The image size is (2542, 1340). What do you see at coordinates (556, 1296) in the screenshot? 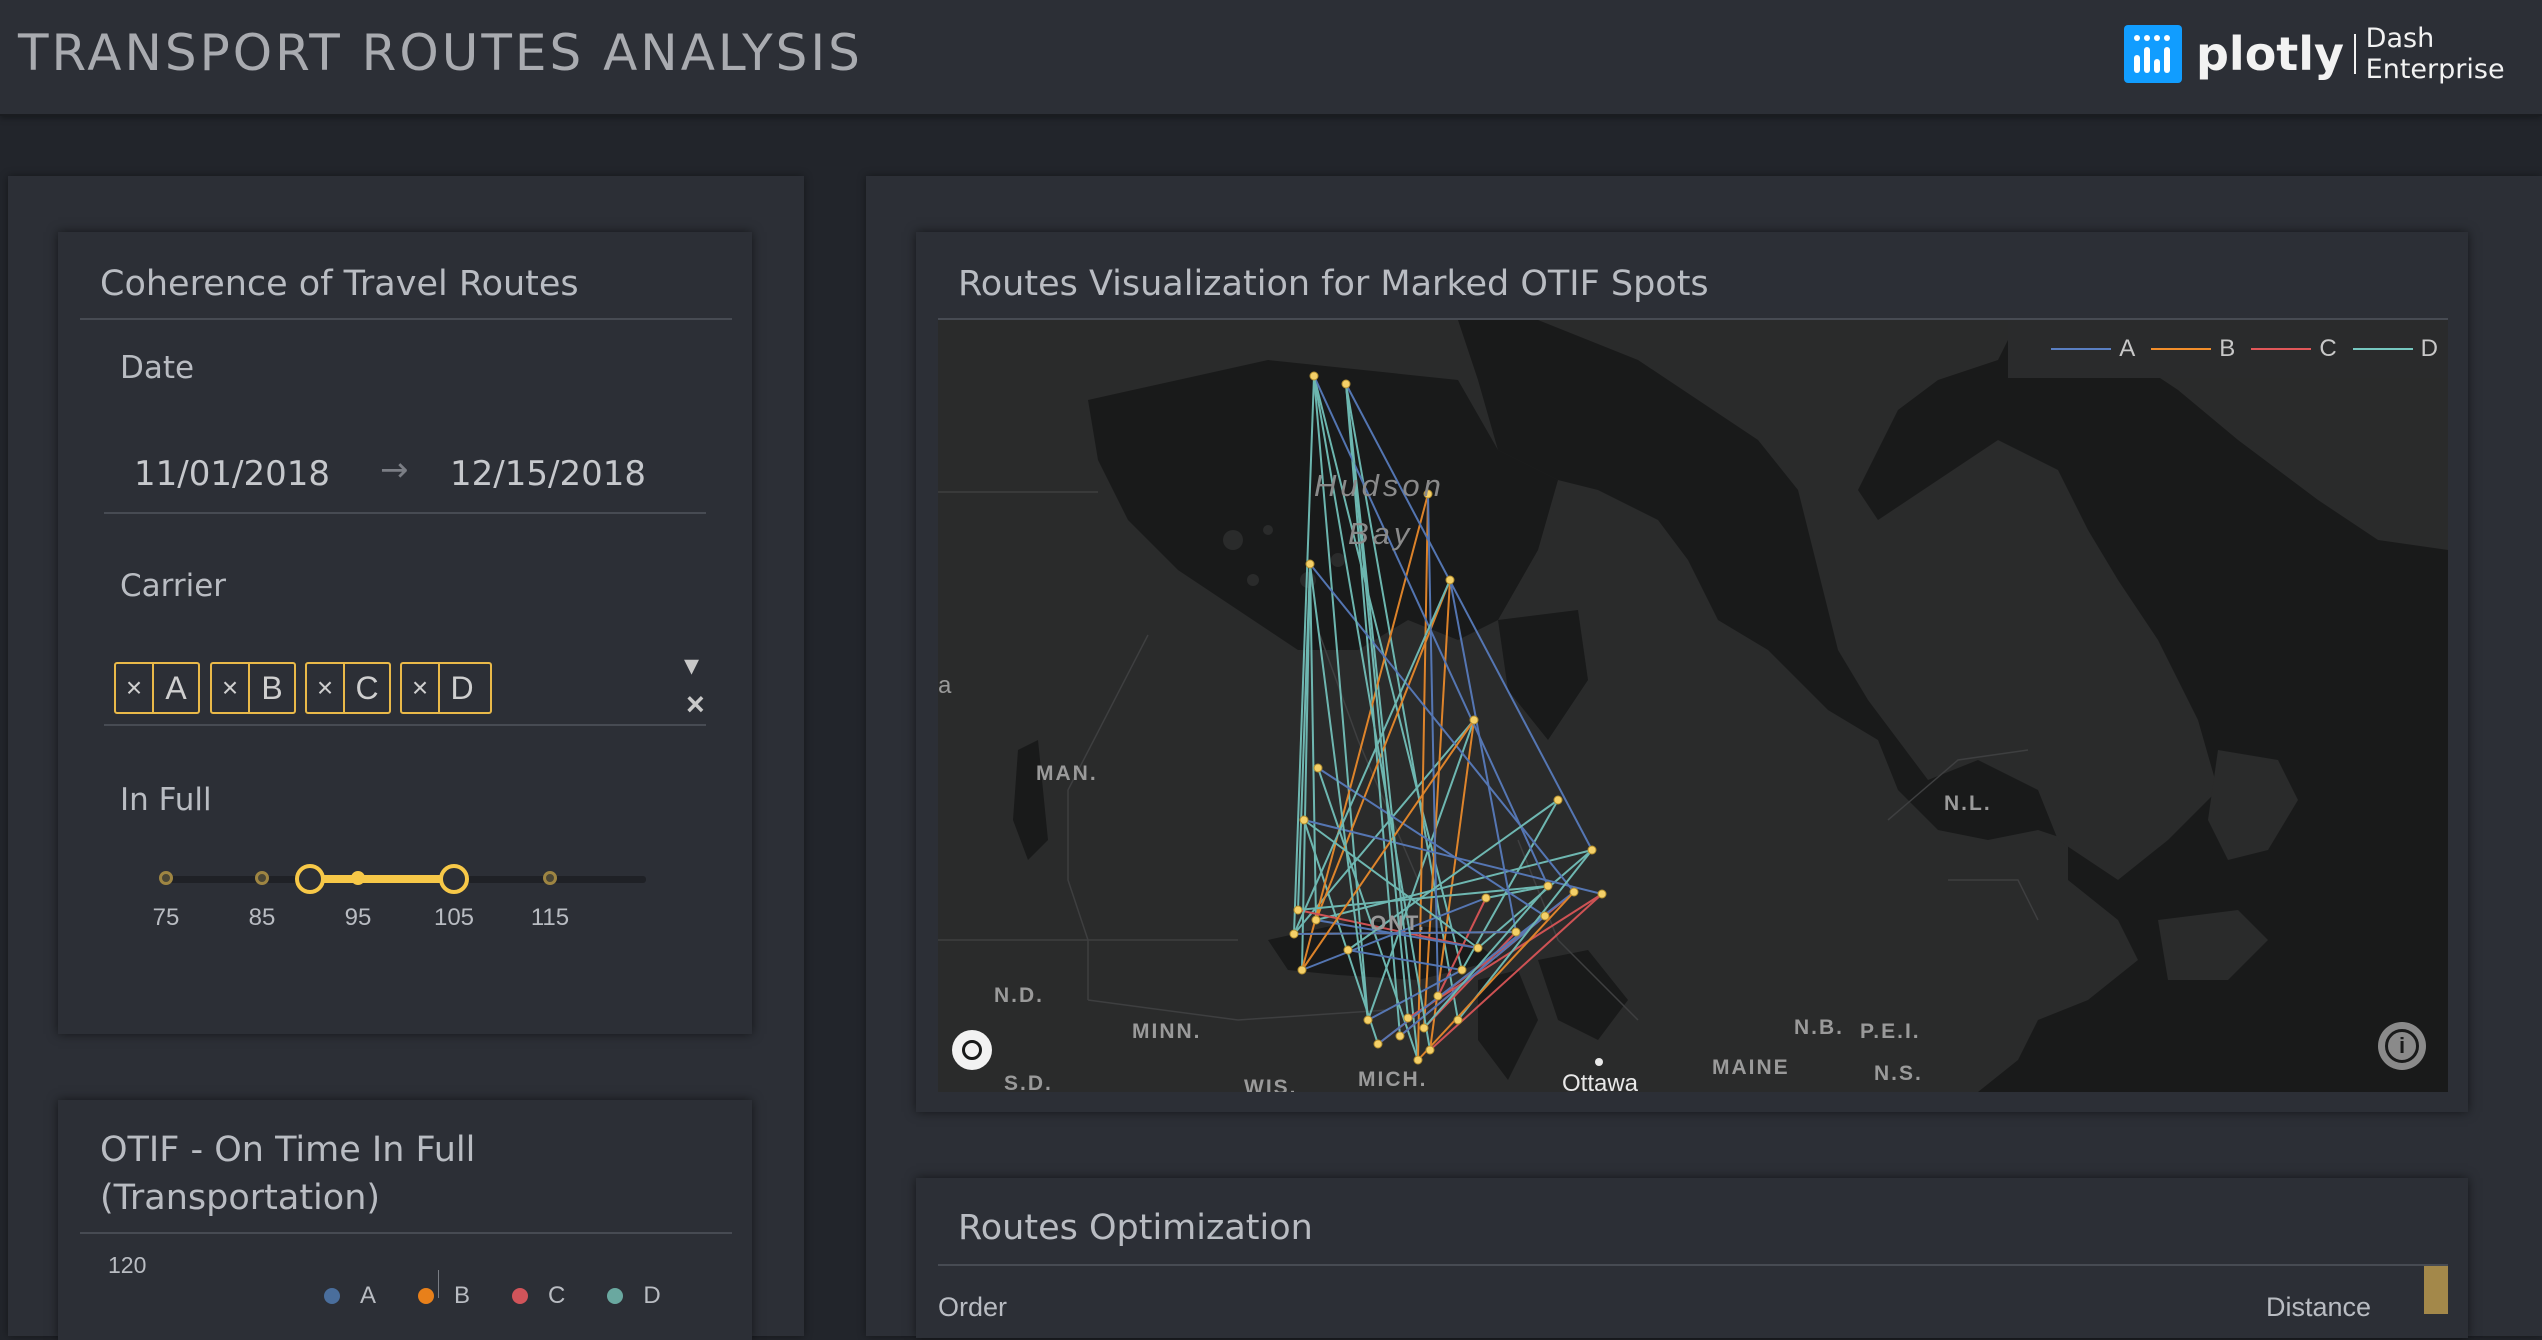
I see `legend-label-c: C` at bounding box center [556, 1296].